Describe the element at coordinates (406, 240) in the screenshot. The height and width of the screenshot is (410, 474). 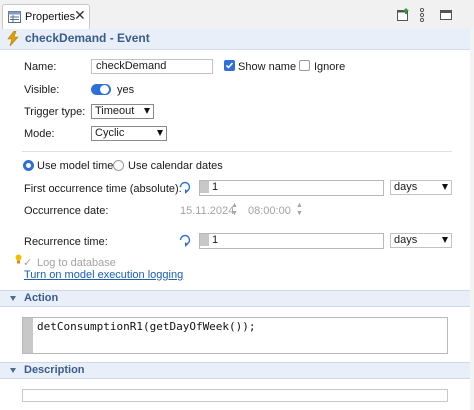
I see `recurrence-unit: days` at that location.